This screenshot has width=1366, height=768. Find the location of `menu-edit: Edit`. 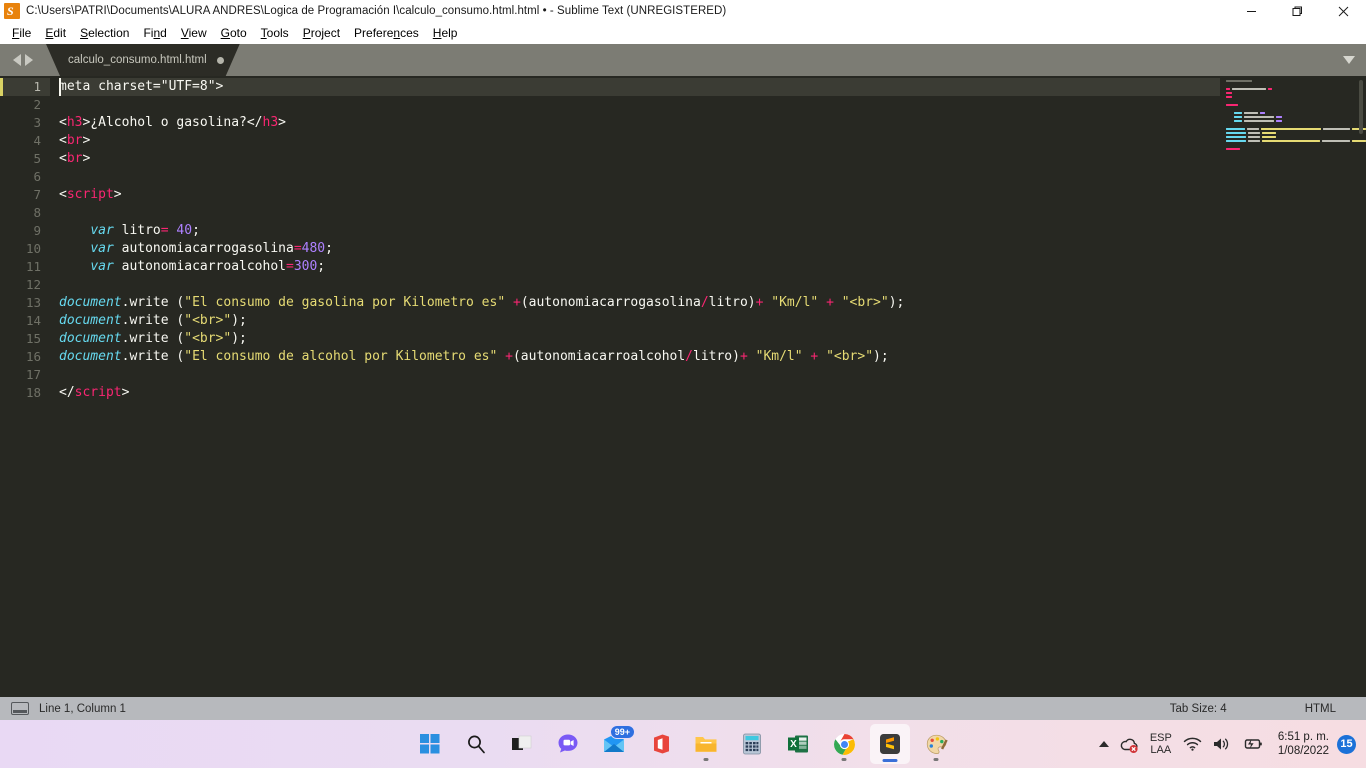

menu-edit: Edit is located at coordinates (55, 33).